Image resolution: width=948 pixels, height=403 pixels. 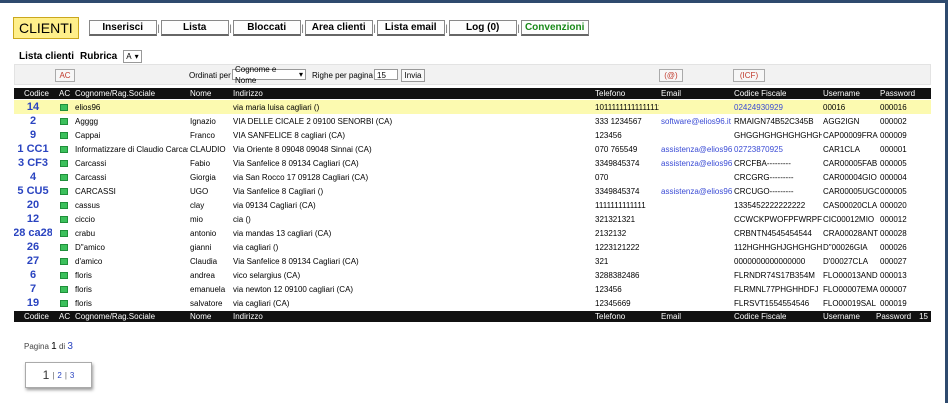 I want to click on cell-codice: 28 ca28, so click(x=33, y=233).